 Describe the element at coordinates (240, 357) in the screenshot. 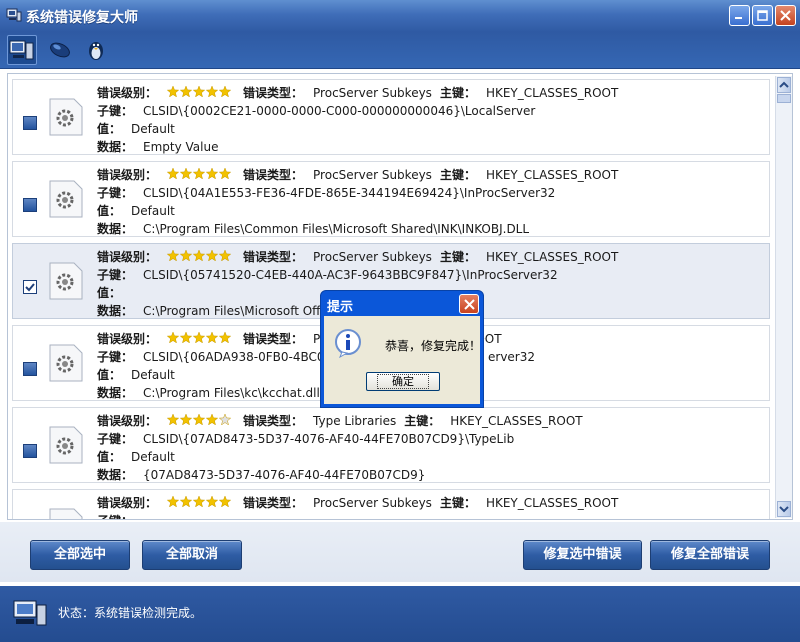

I see `sub-key-value: CLSID\{06ADA938-0FB0-4BC0-B` at that location.